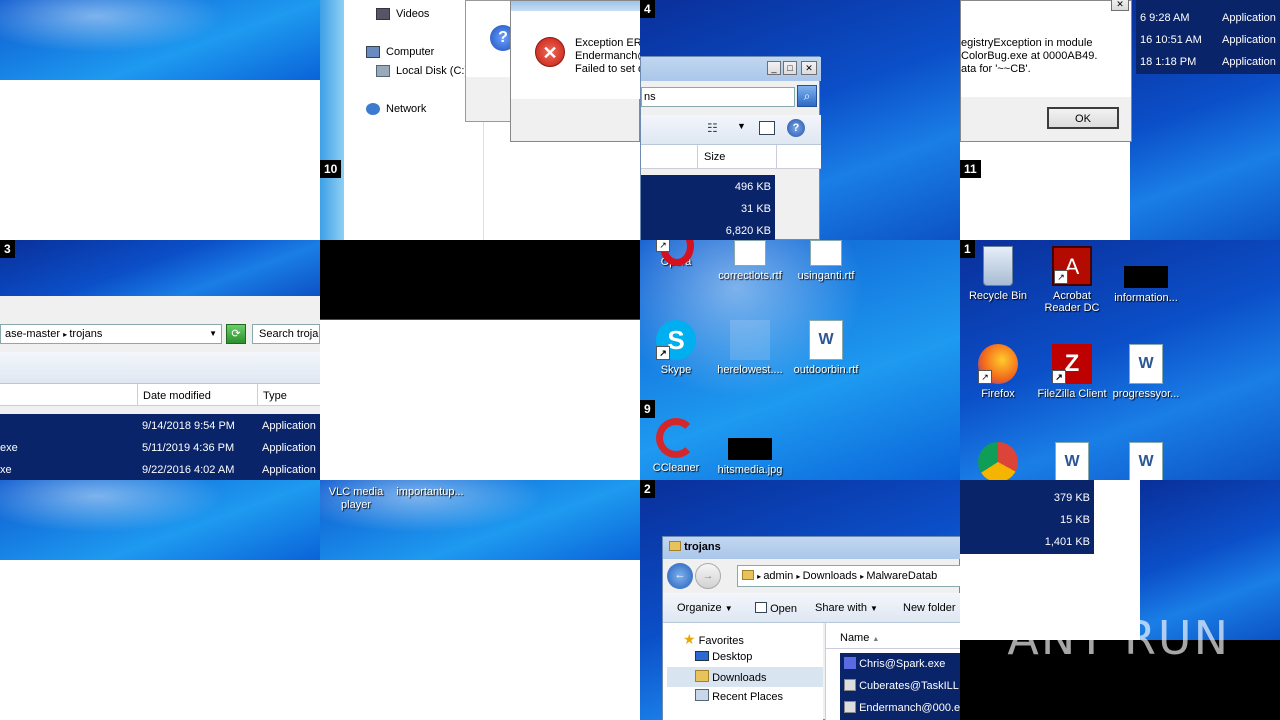 Image resolution: width=1280 pixels, height=720 pixels. I want to click on list-item: Endermanch@000.e, so click(902, 707).